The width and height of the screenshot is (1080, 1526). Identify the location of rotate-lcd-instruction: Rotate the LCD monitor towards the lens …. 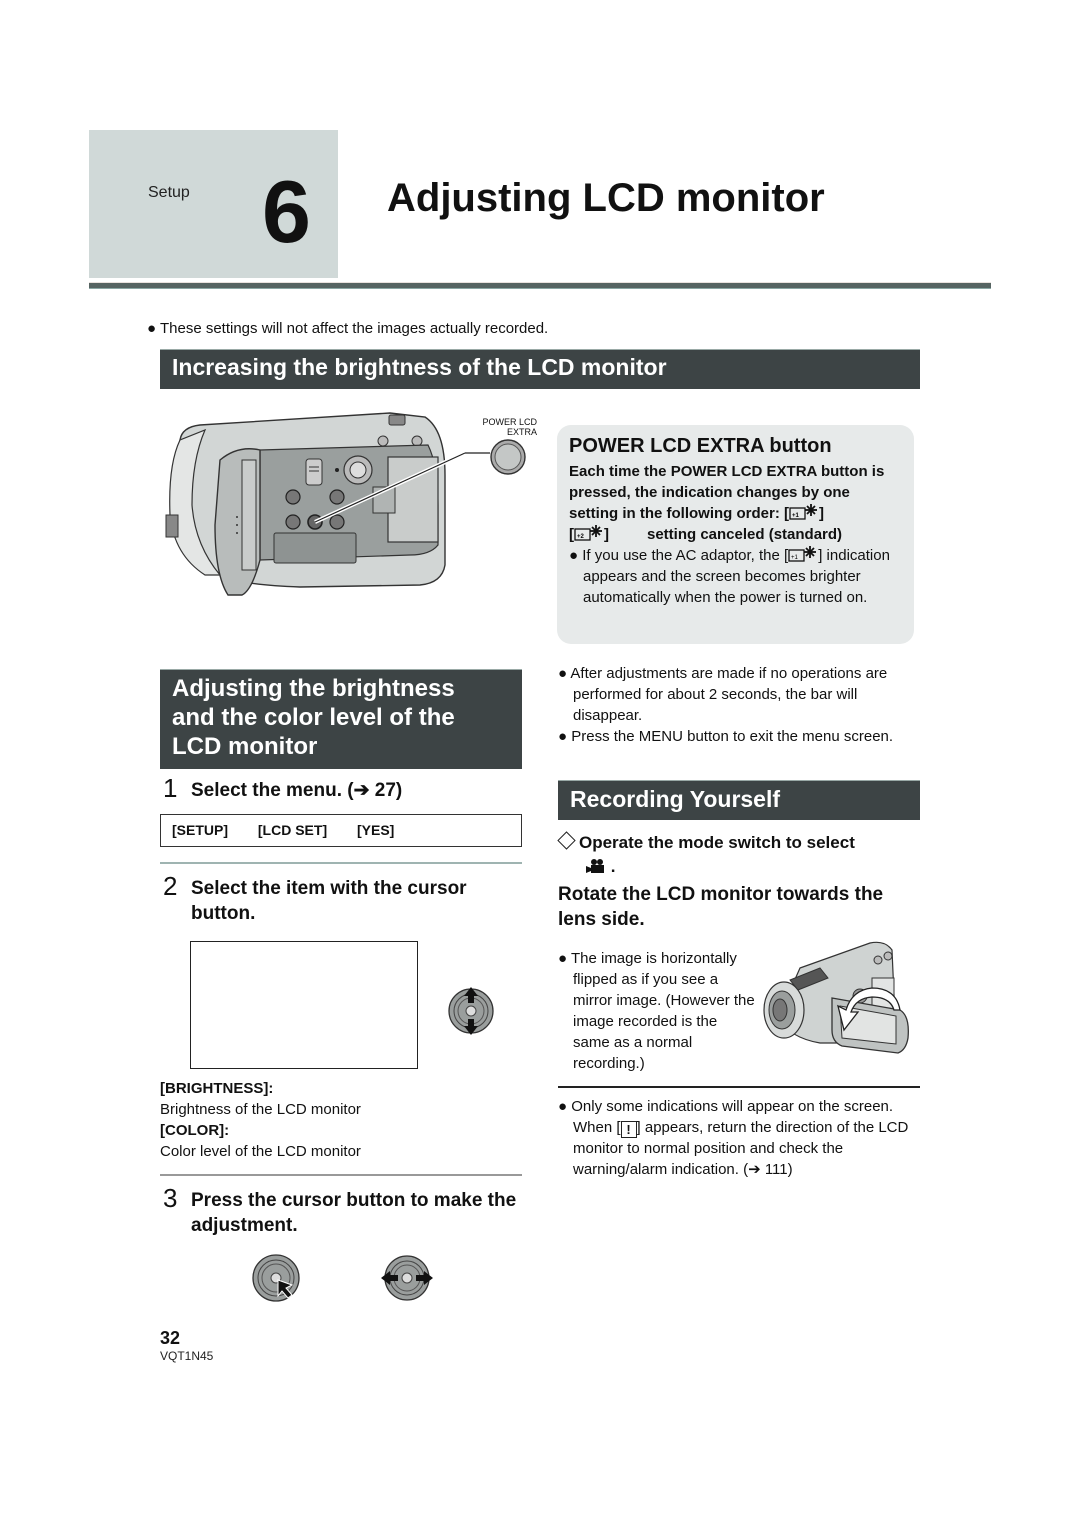
(721, 907).